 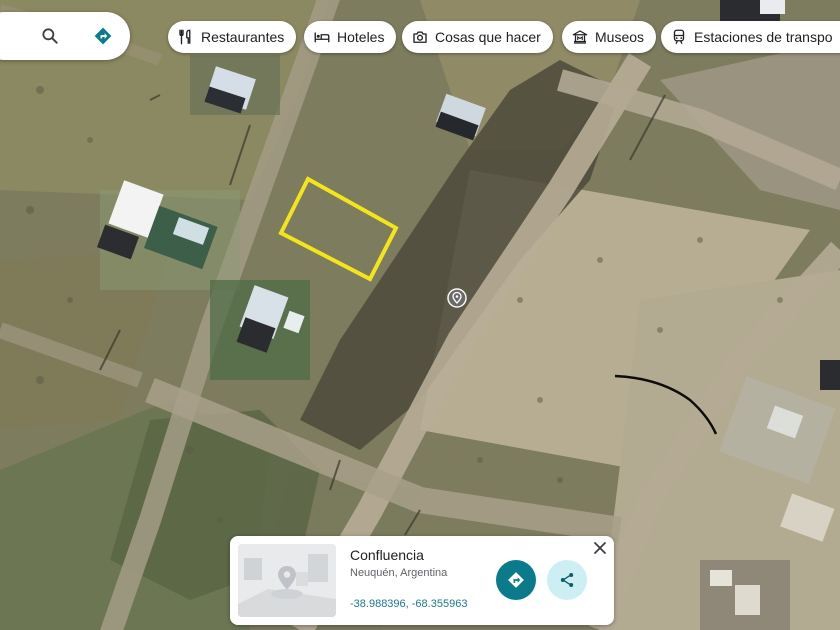 What do you see at coordinates (322, 37) in the screenshot?
I see `bed-icon` at bounding box center [322, 37].